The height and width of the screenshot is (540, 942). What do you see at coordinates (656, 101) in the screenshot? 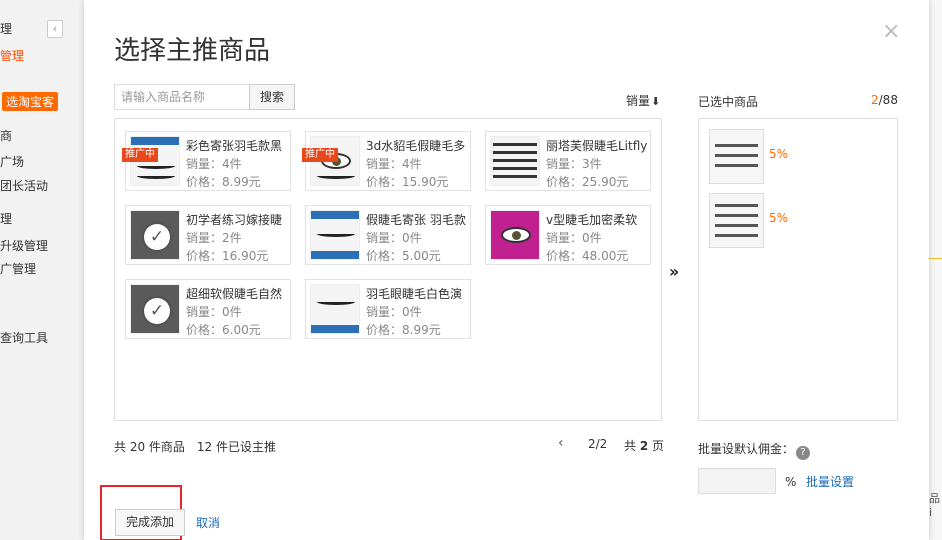
I see `sort-down-icon: ⬇` at bounding box center [656, 101].